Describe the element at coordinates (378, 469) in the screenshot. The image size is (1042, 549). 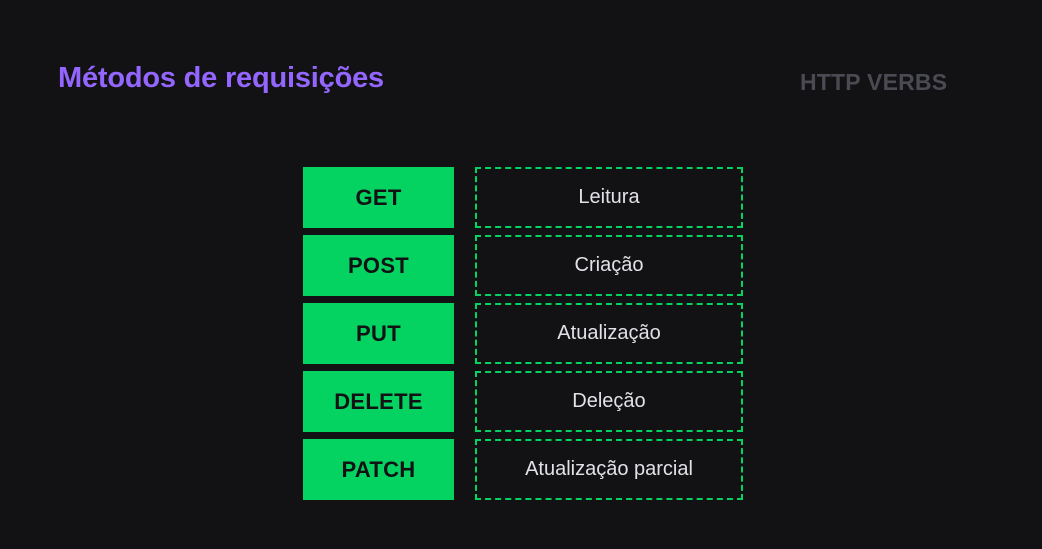
I see `verb-badge-patch: PATCH` at that location.